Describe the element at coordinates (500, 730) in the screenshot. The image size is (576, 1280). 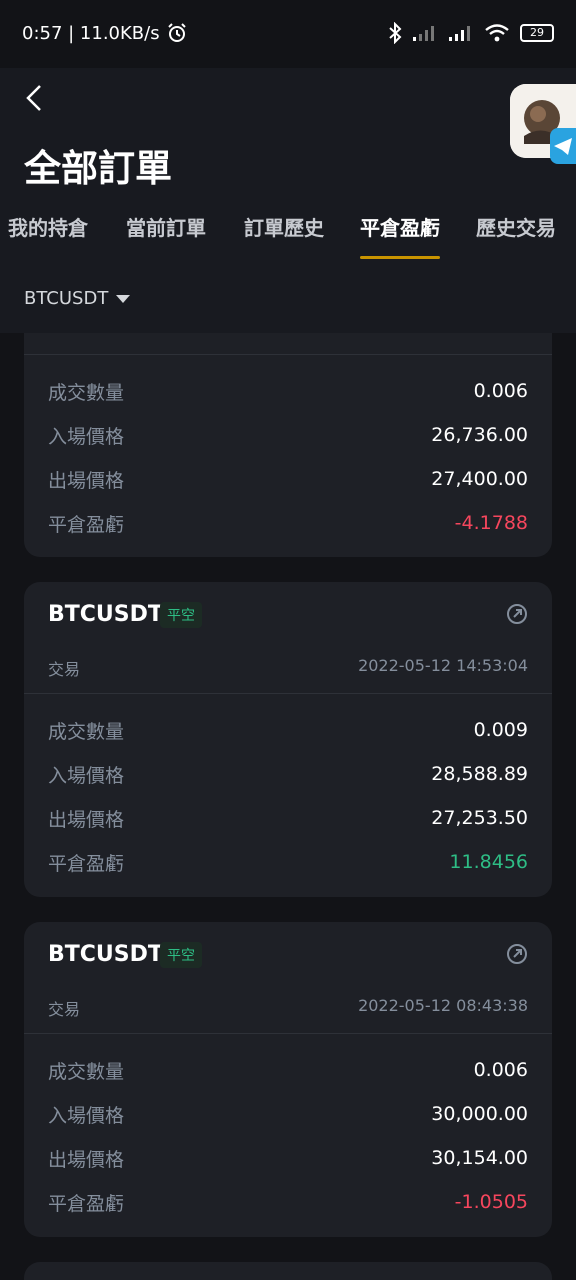
I see `row-value: 0.009` at that location.